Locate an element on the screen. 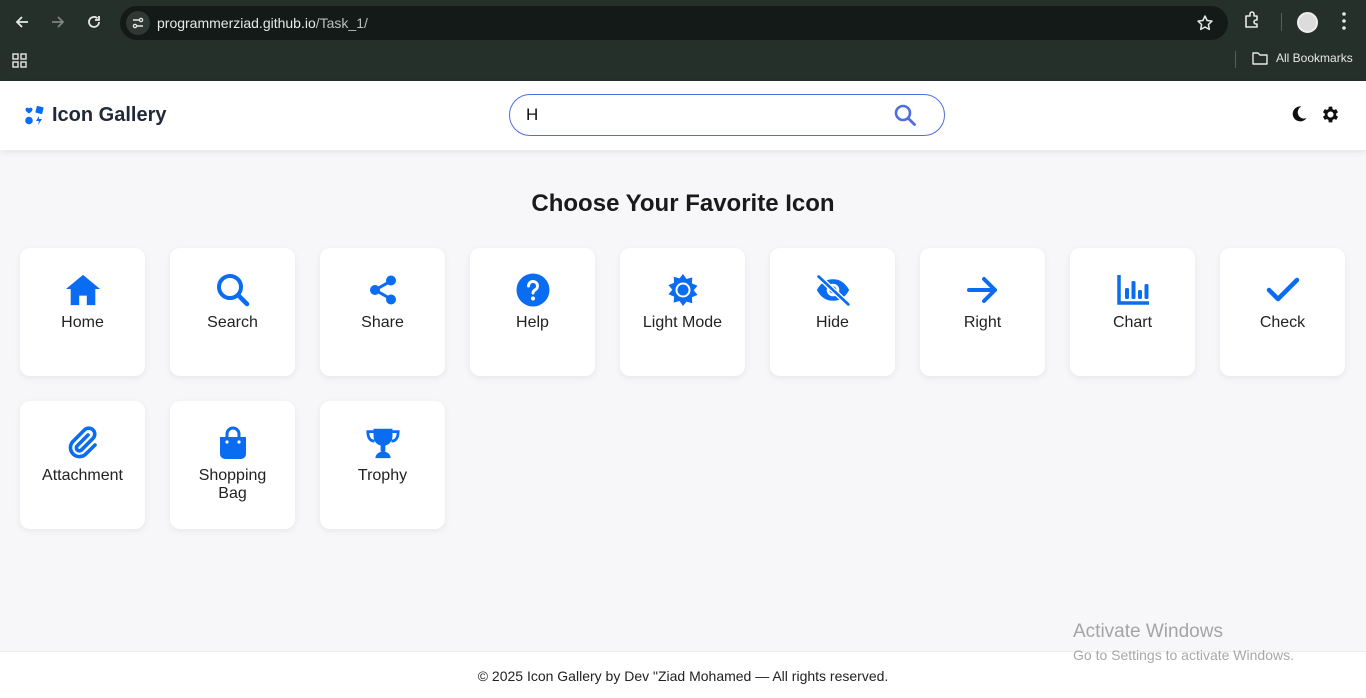  brand: Icon Gallery is located at coordinates (95, 115).